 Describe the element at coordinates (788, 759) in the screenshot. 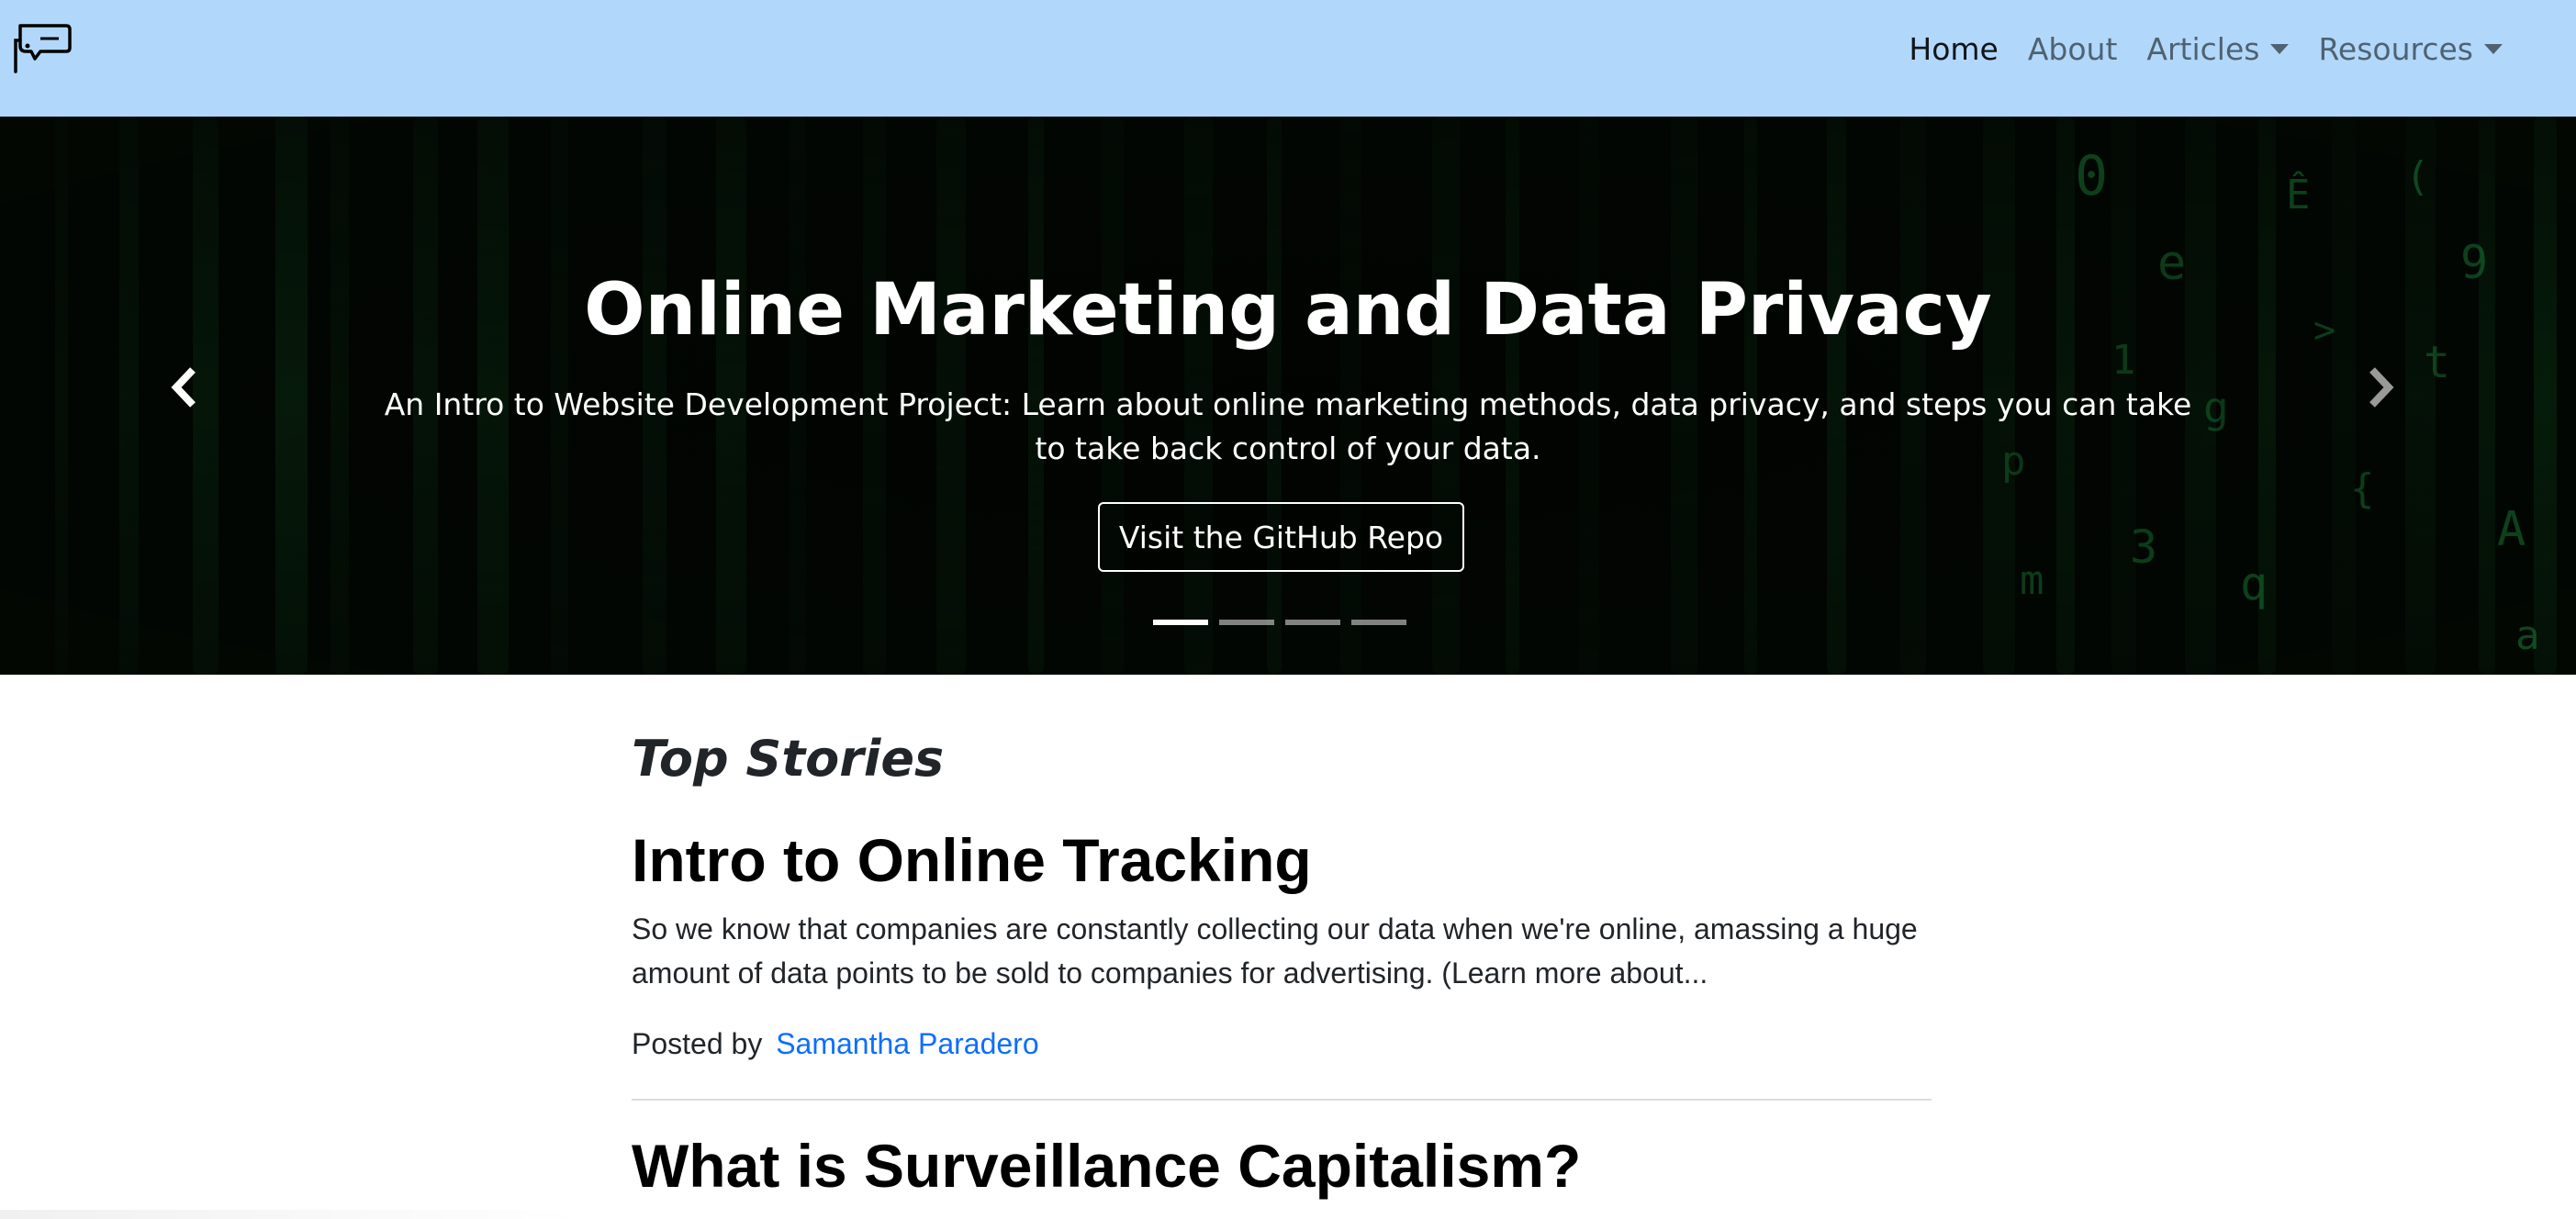

I see `section-heading: Top Stories` at that location.